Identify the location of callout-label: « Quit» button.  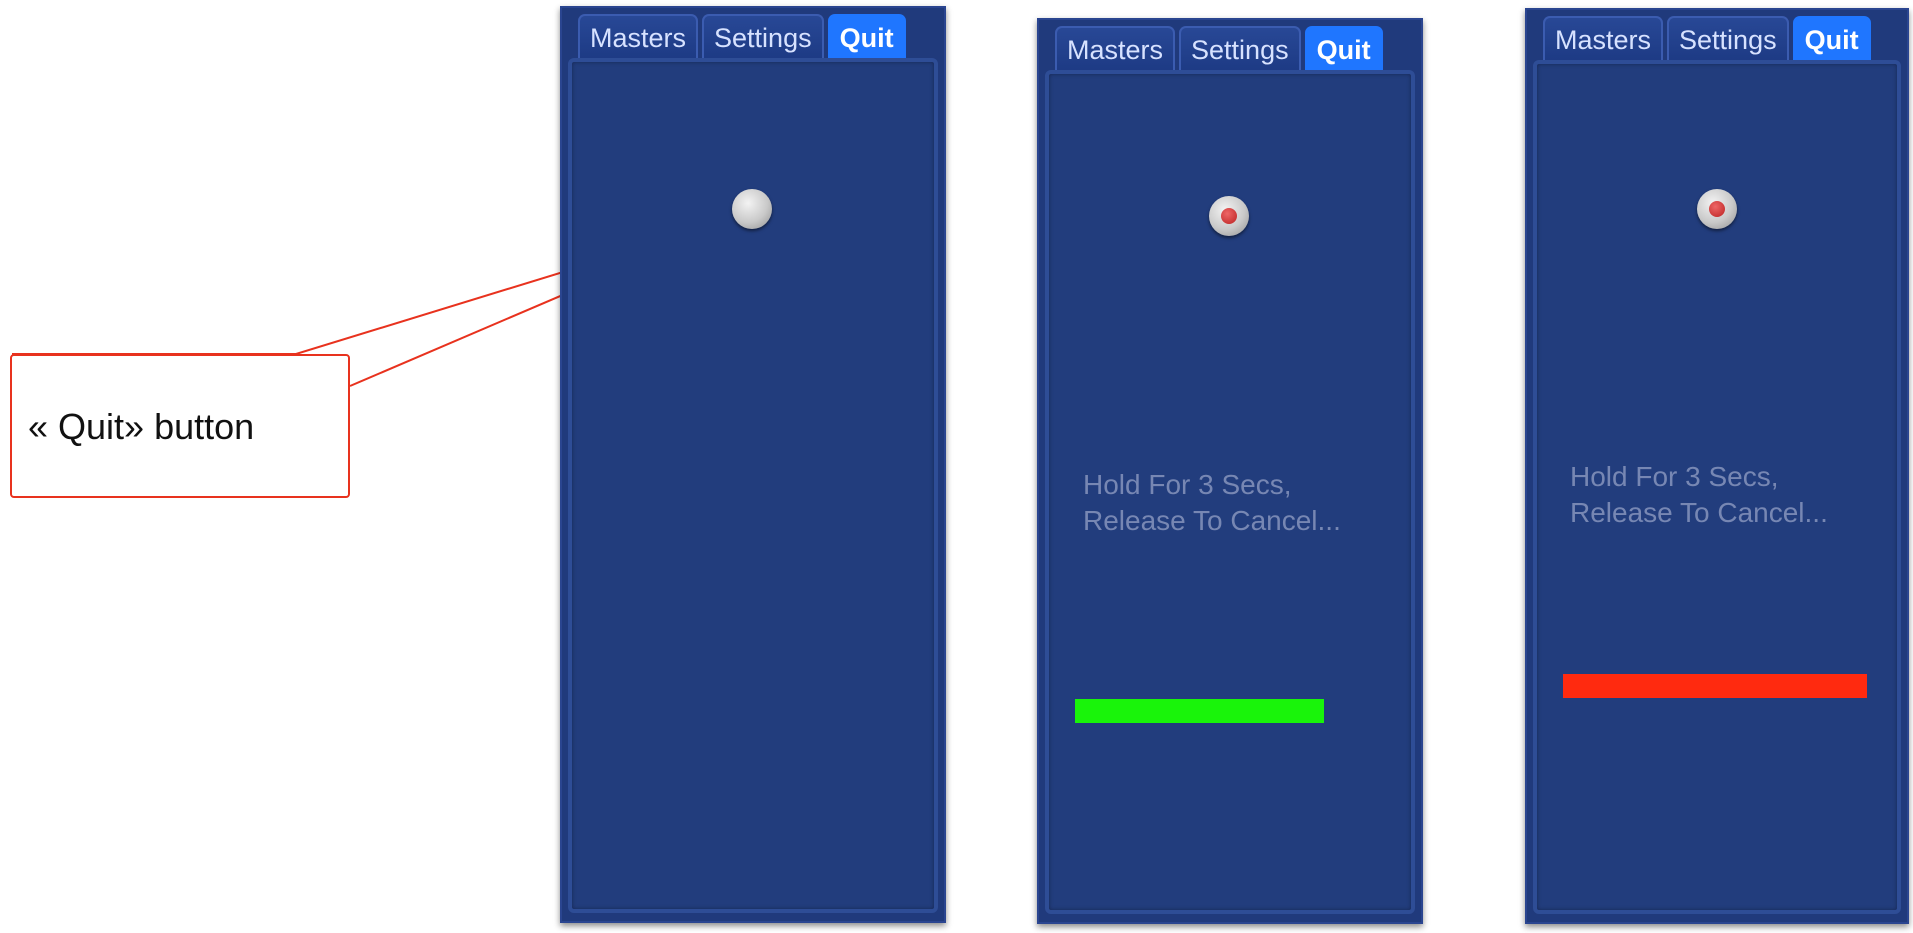
(141, 426).